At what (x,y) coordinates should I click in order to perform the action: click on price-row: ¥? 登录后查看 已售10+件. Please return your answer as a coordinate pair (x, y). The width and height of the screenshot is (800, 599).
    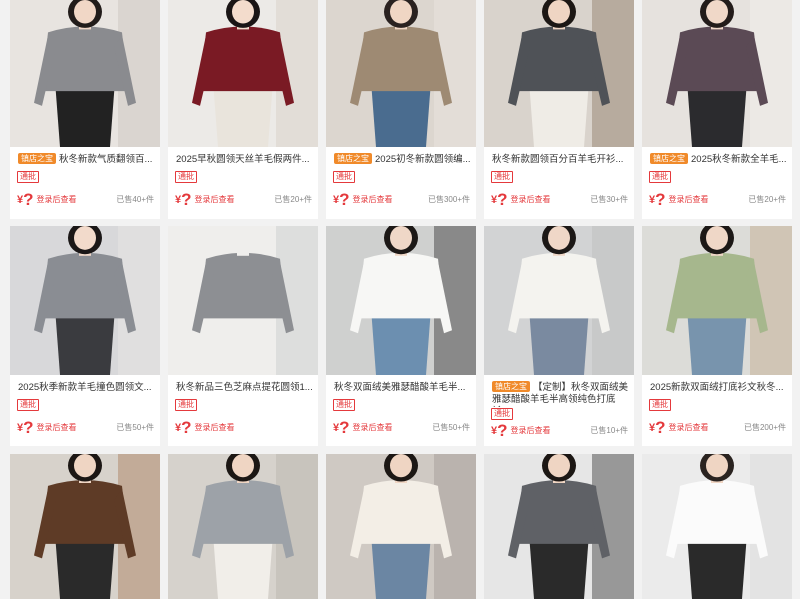
    Looking at the image, I should click on (559, 430).